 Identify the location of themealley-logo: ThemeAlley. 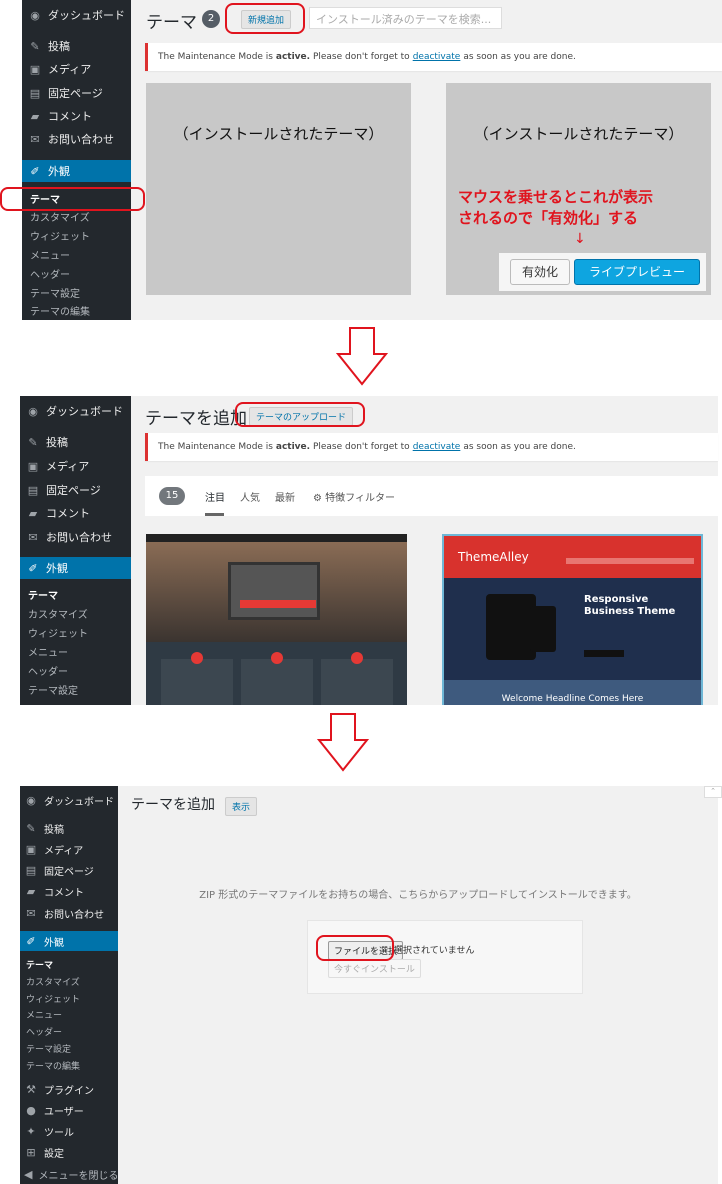
(493, 557).